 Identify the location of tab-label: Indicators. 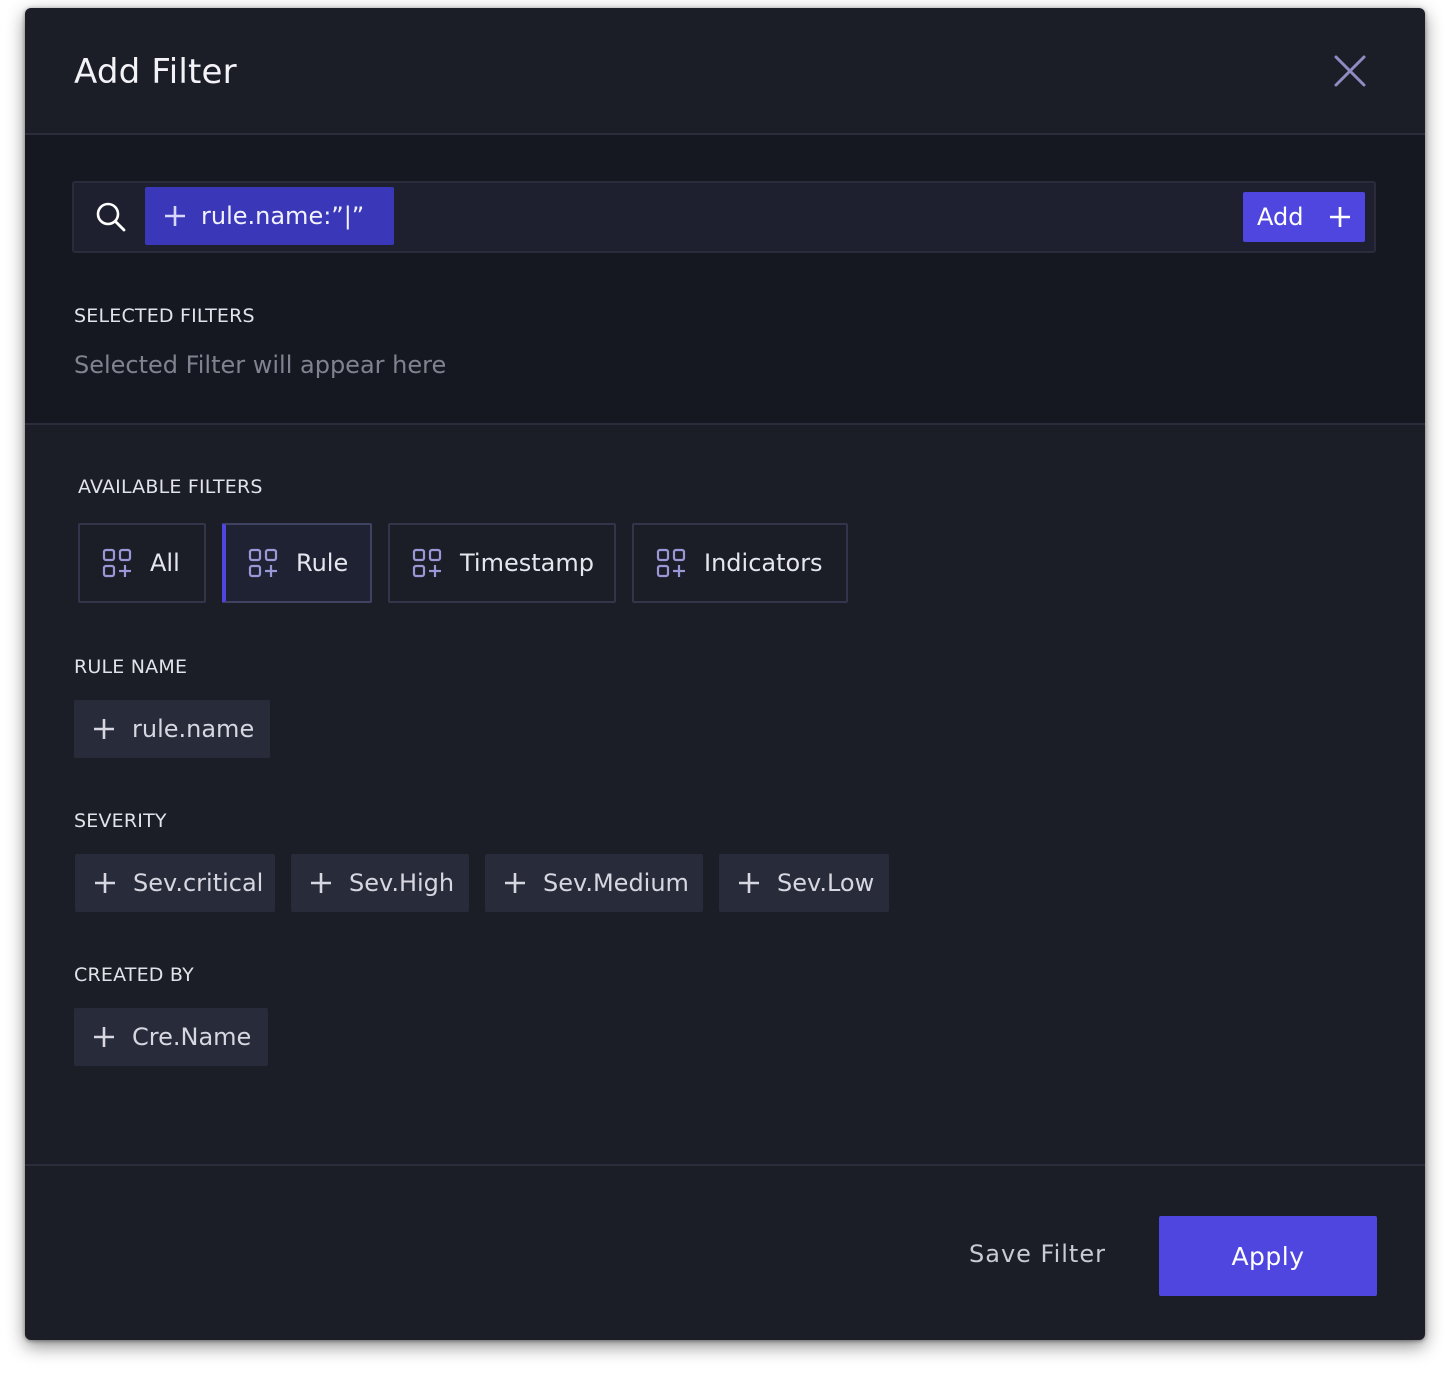
(763, 563).